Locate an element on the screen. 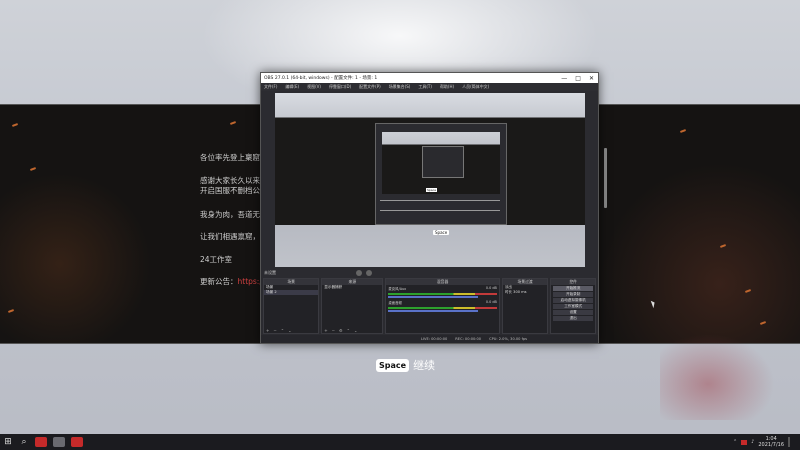 The height and width of the screenshot is (450, 800). start-icon: ⊞ is located at coordinates (8, 442).